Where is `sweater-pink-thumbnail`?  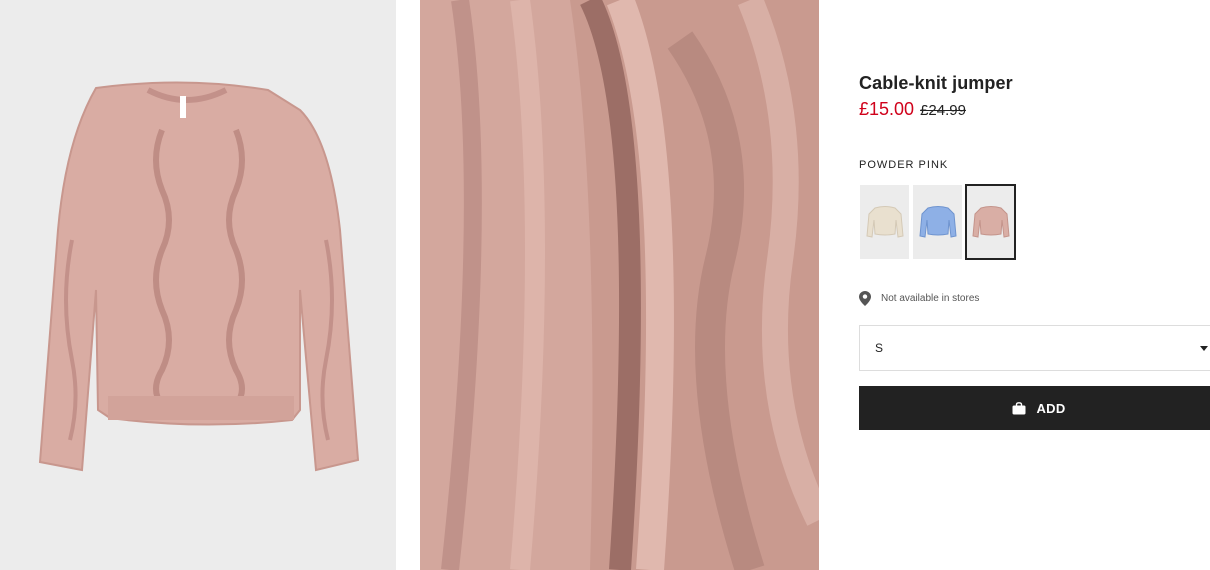
sweater-pink-thumbnail is located at coordinates (990, 222).